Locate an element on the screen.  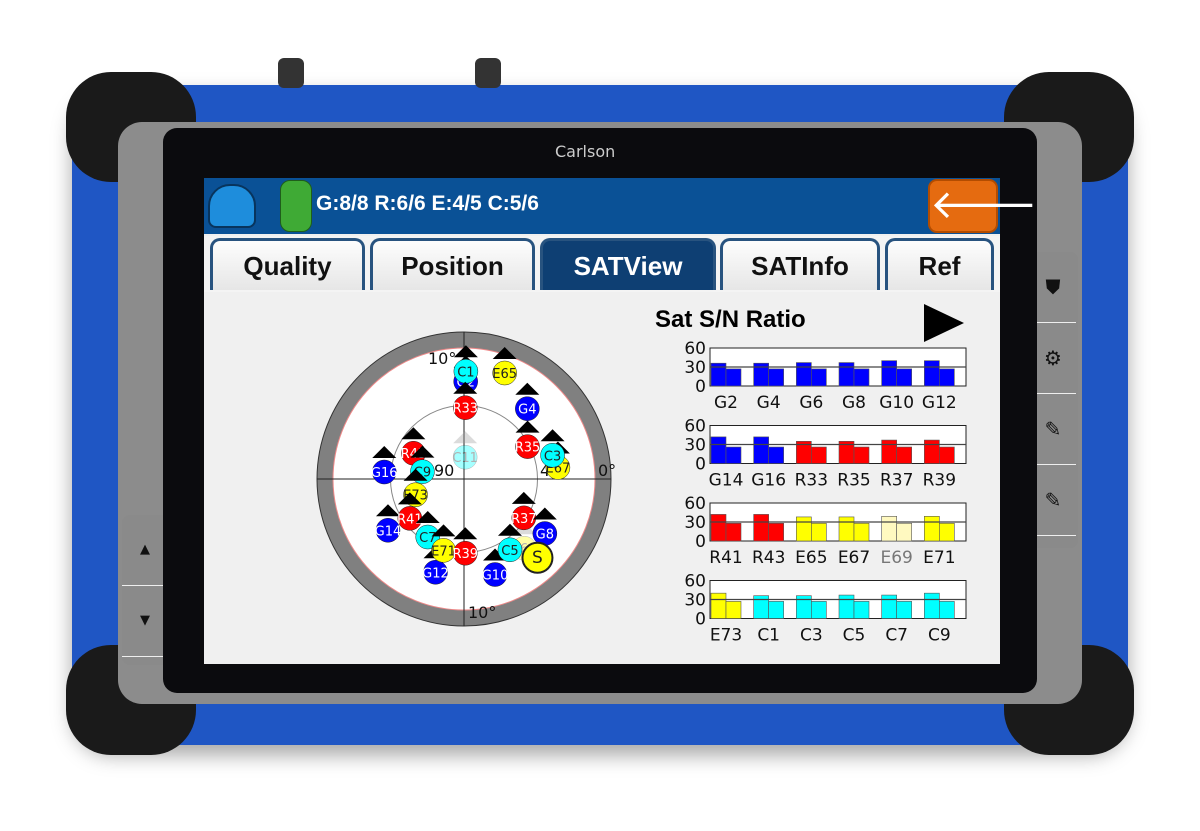
helmet-icon is located at coordinates (232, 206).